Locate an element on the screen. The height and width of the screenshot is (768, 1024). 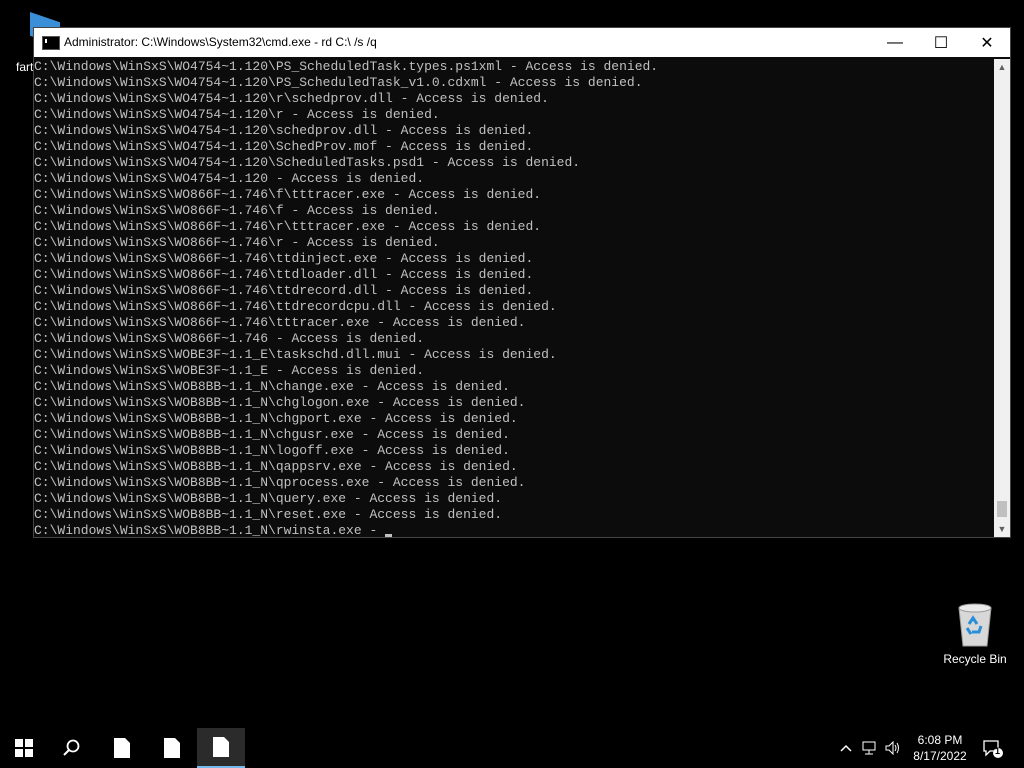
clock-time: 6:08 PM is located at coordinates (940, 740).